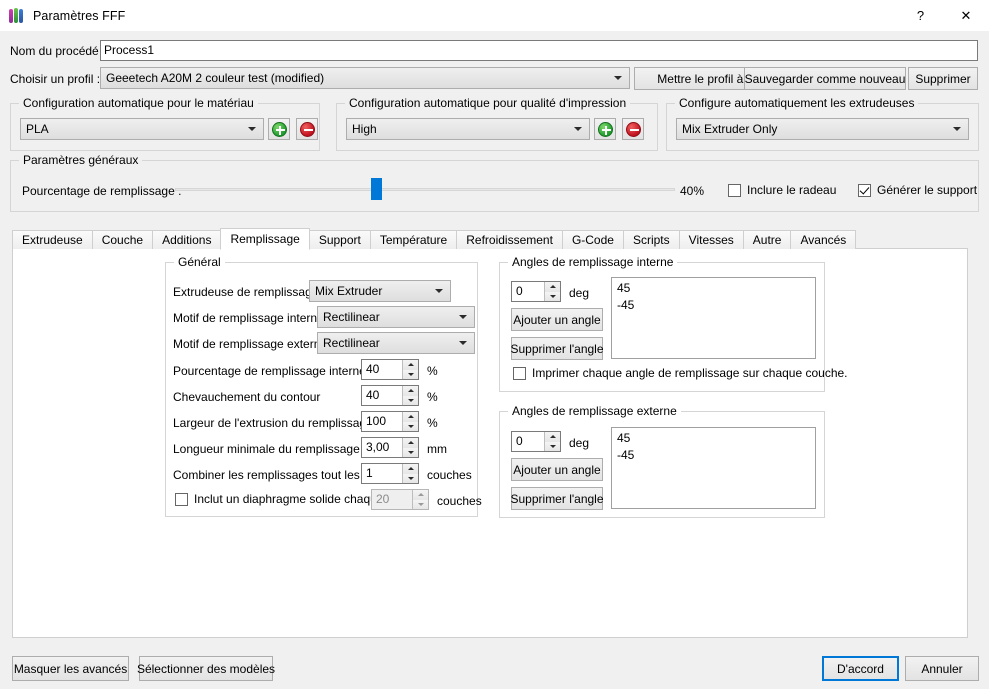 The height and width of the screenshot is (689, 989). What do you see at coordinates (943, 78) in the screenshot?
I see `delete-profile-button: Supprimer` at bounding box center [943, 78].